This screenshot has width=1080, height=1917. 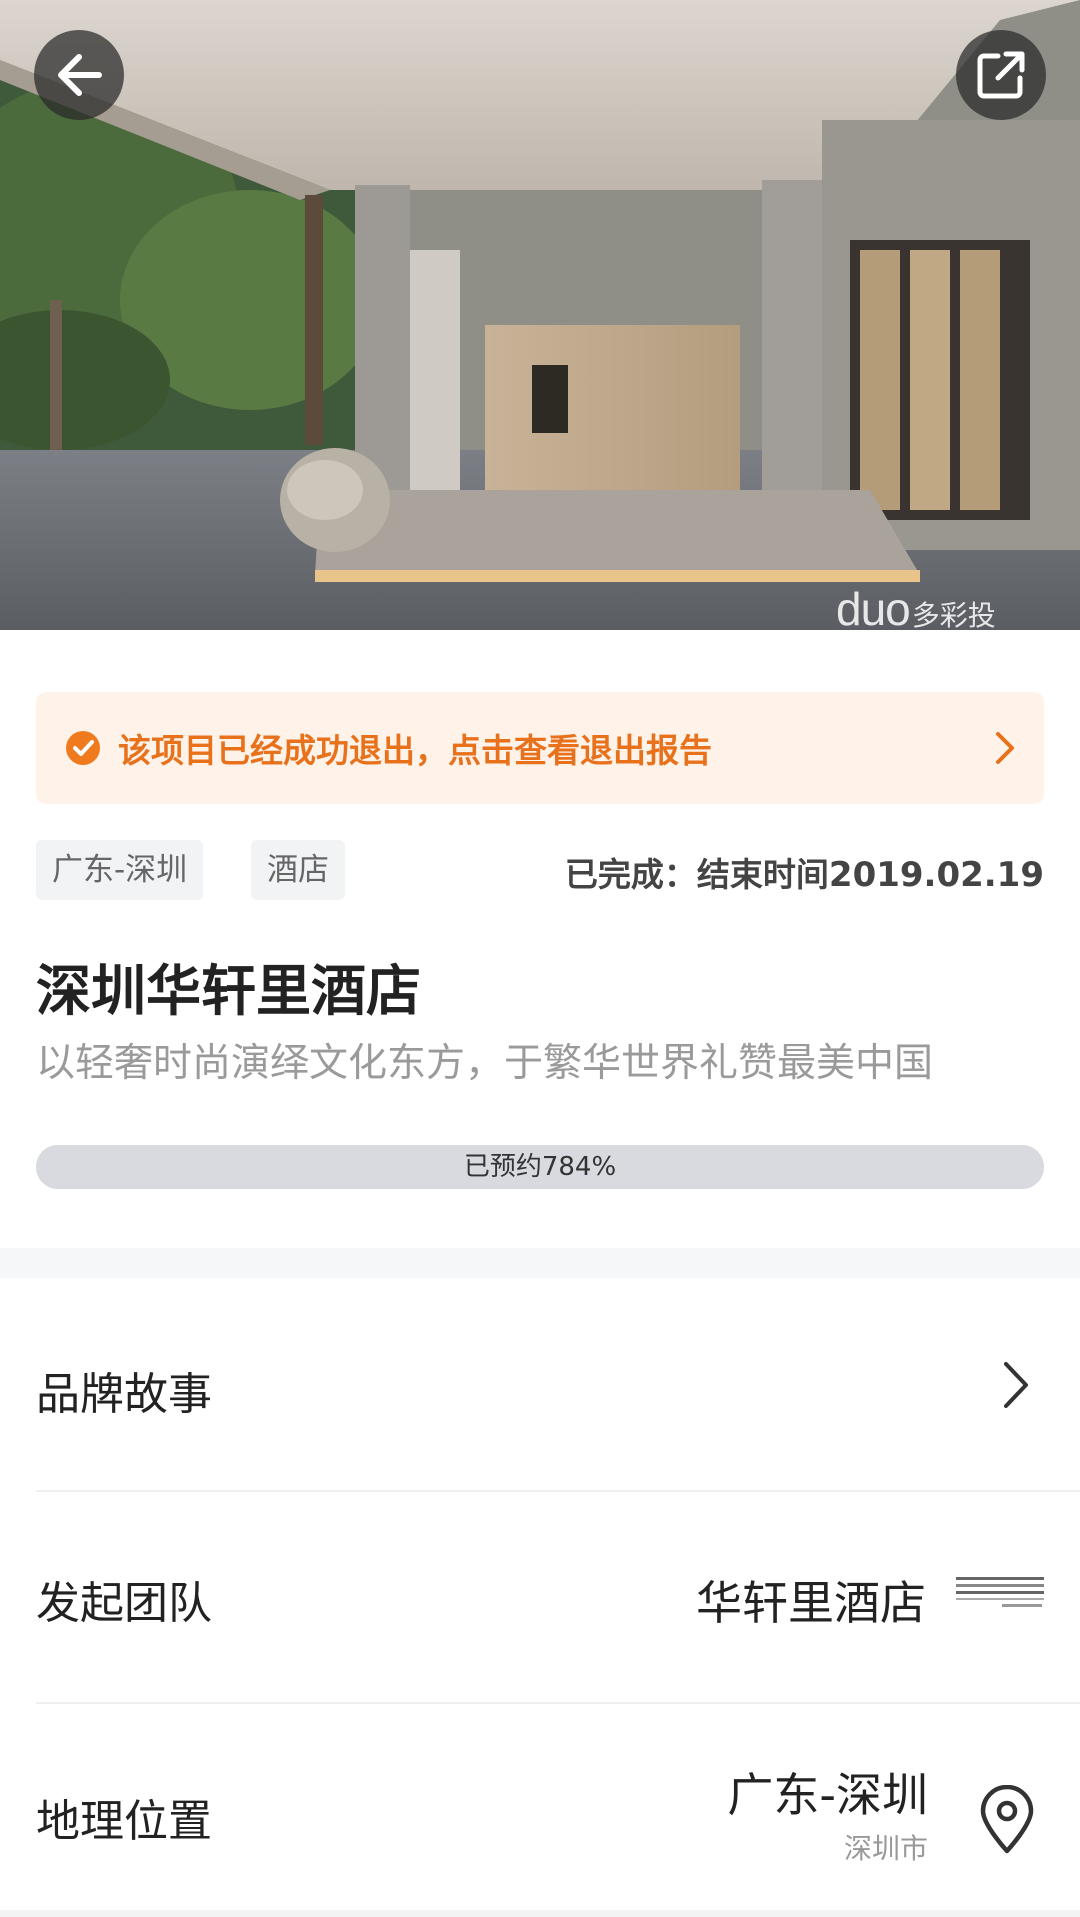 What do you see at coordinates (415, 750) in the screenshot?
I see `notice-text: 该项目已经成功退出，点击查看退出报告` at bounding box center [415, 750].